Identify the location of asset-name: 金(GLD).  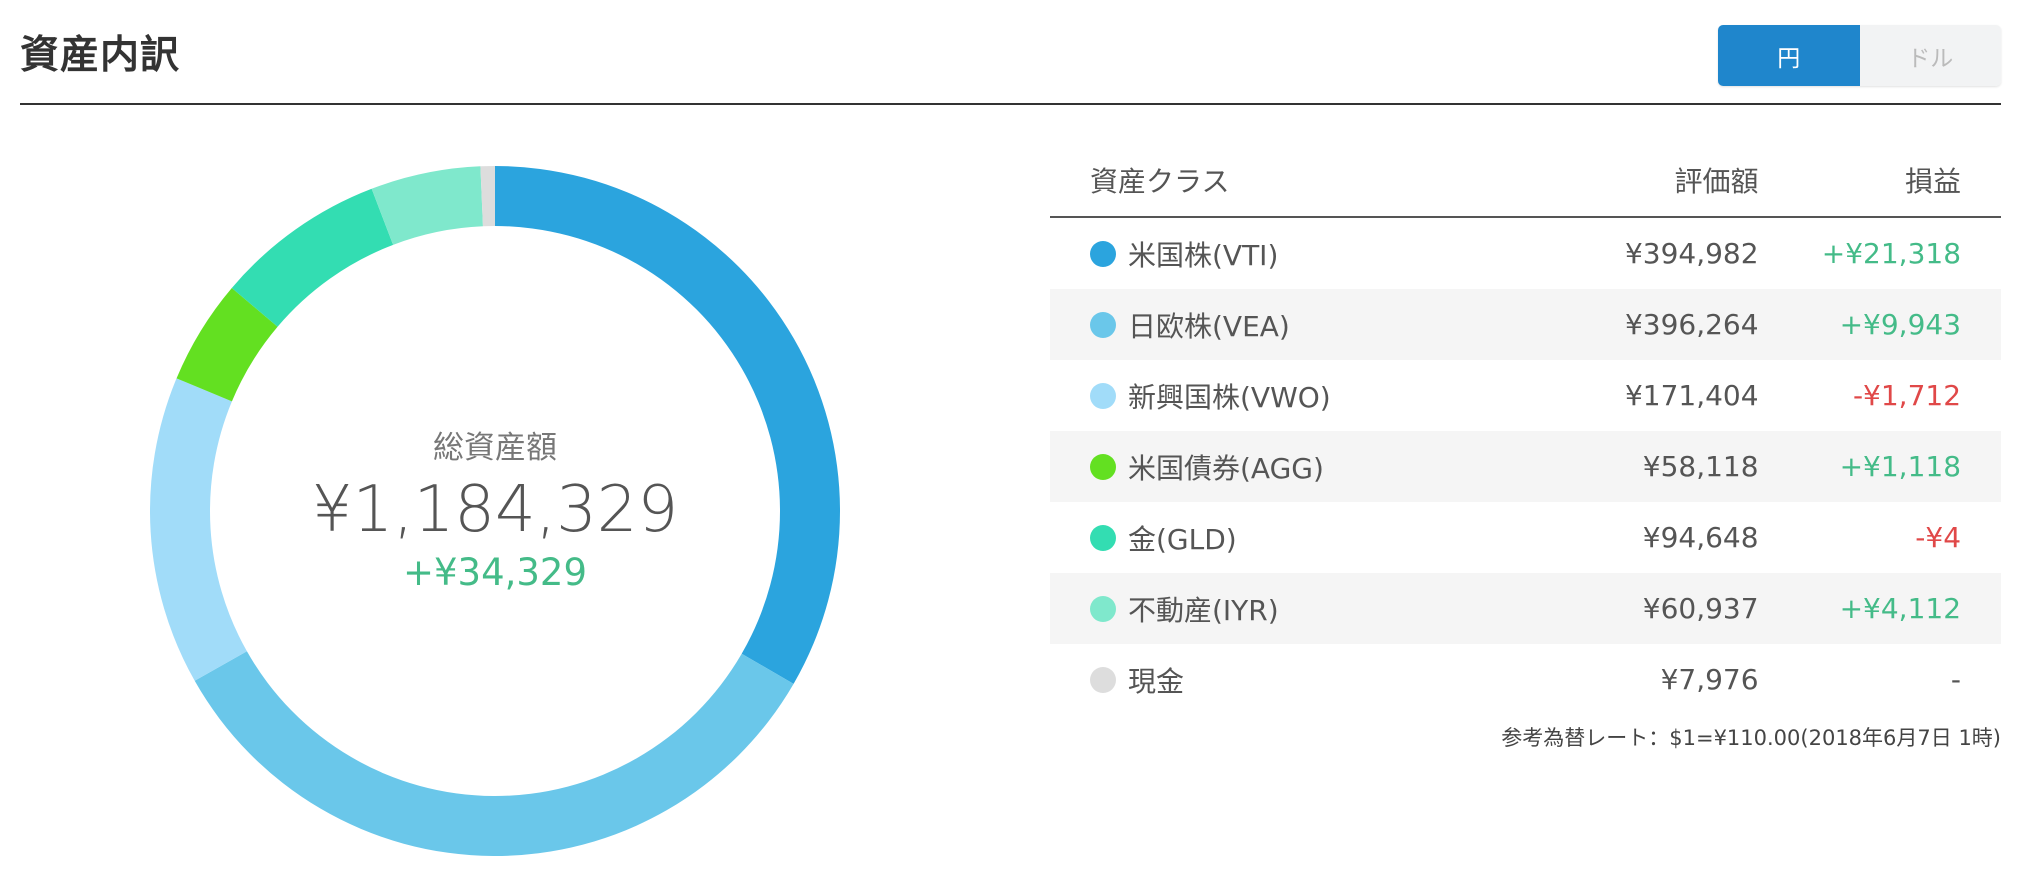
(1182, 539).